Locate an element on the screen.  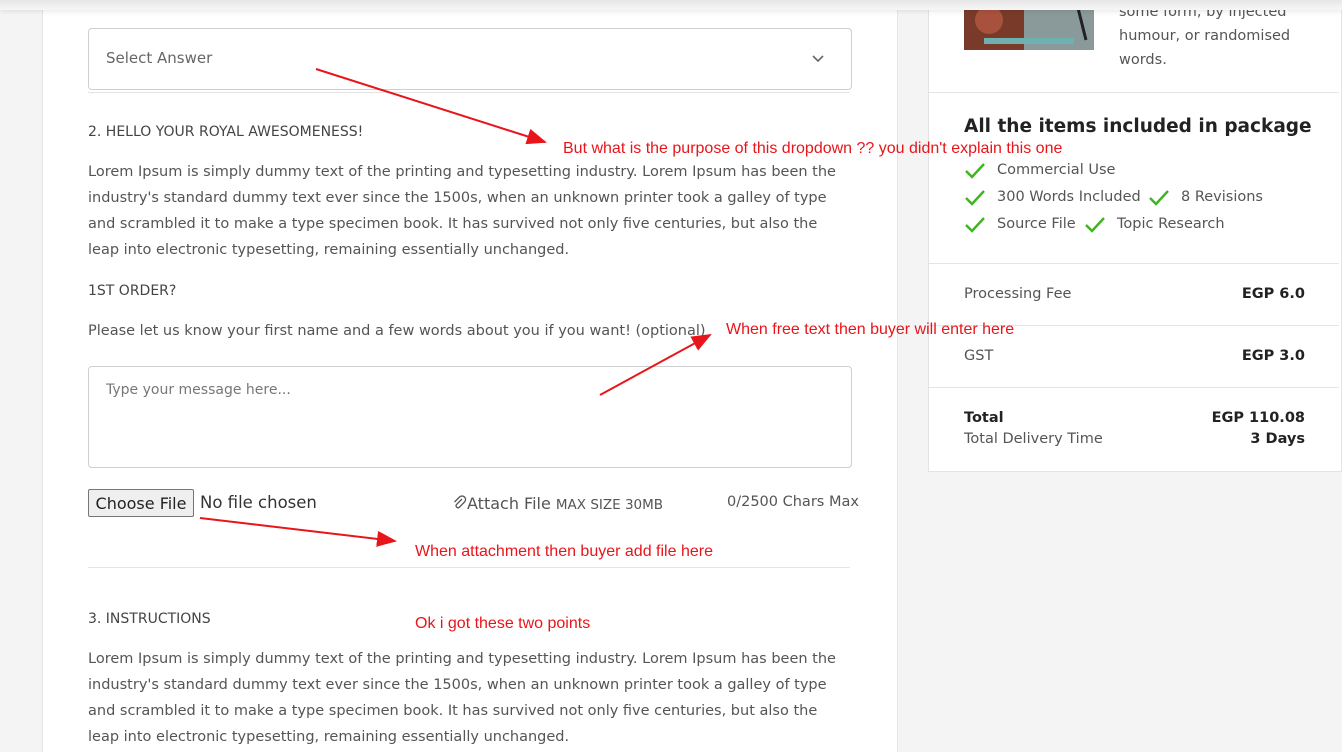
fee-label: GST is located at coordinates (979, 356).